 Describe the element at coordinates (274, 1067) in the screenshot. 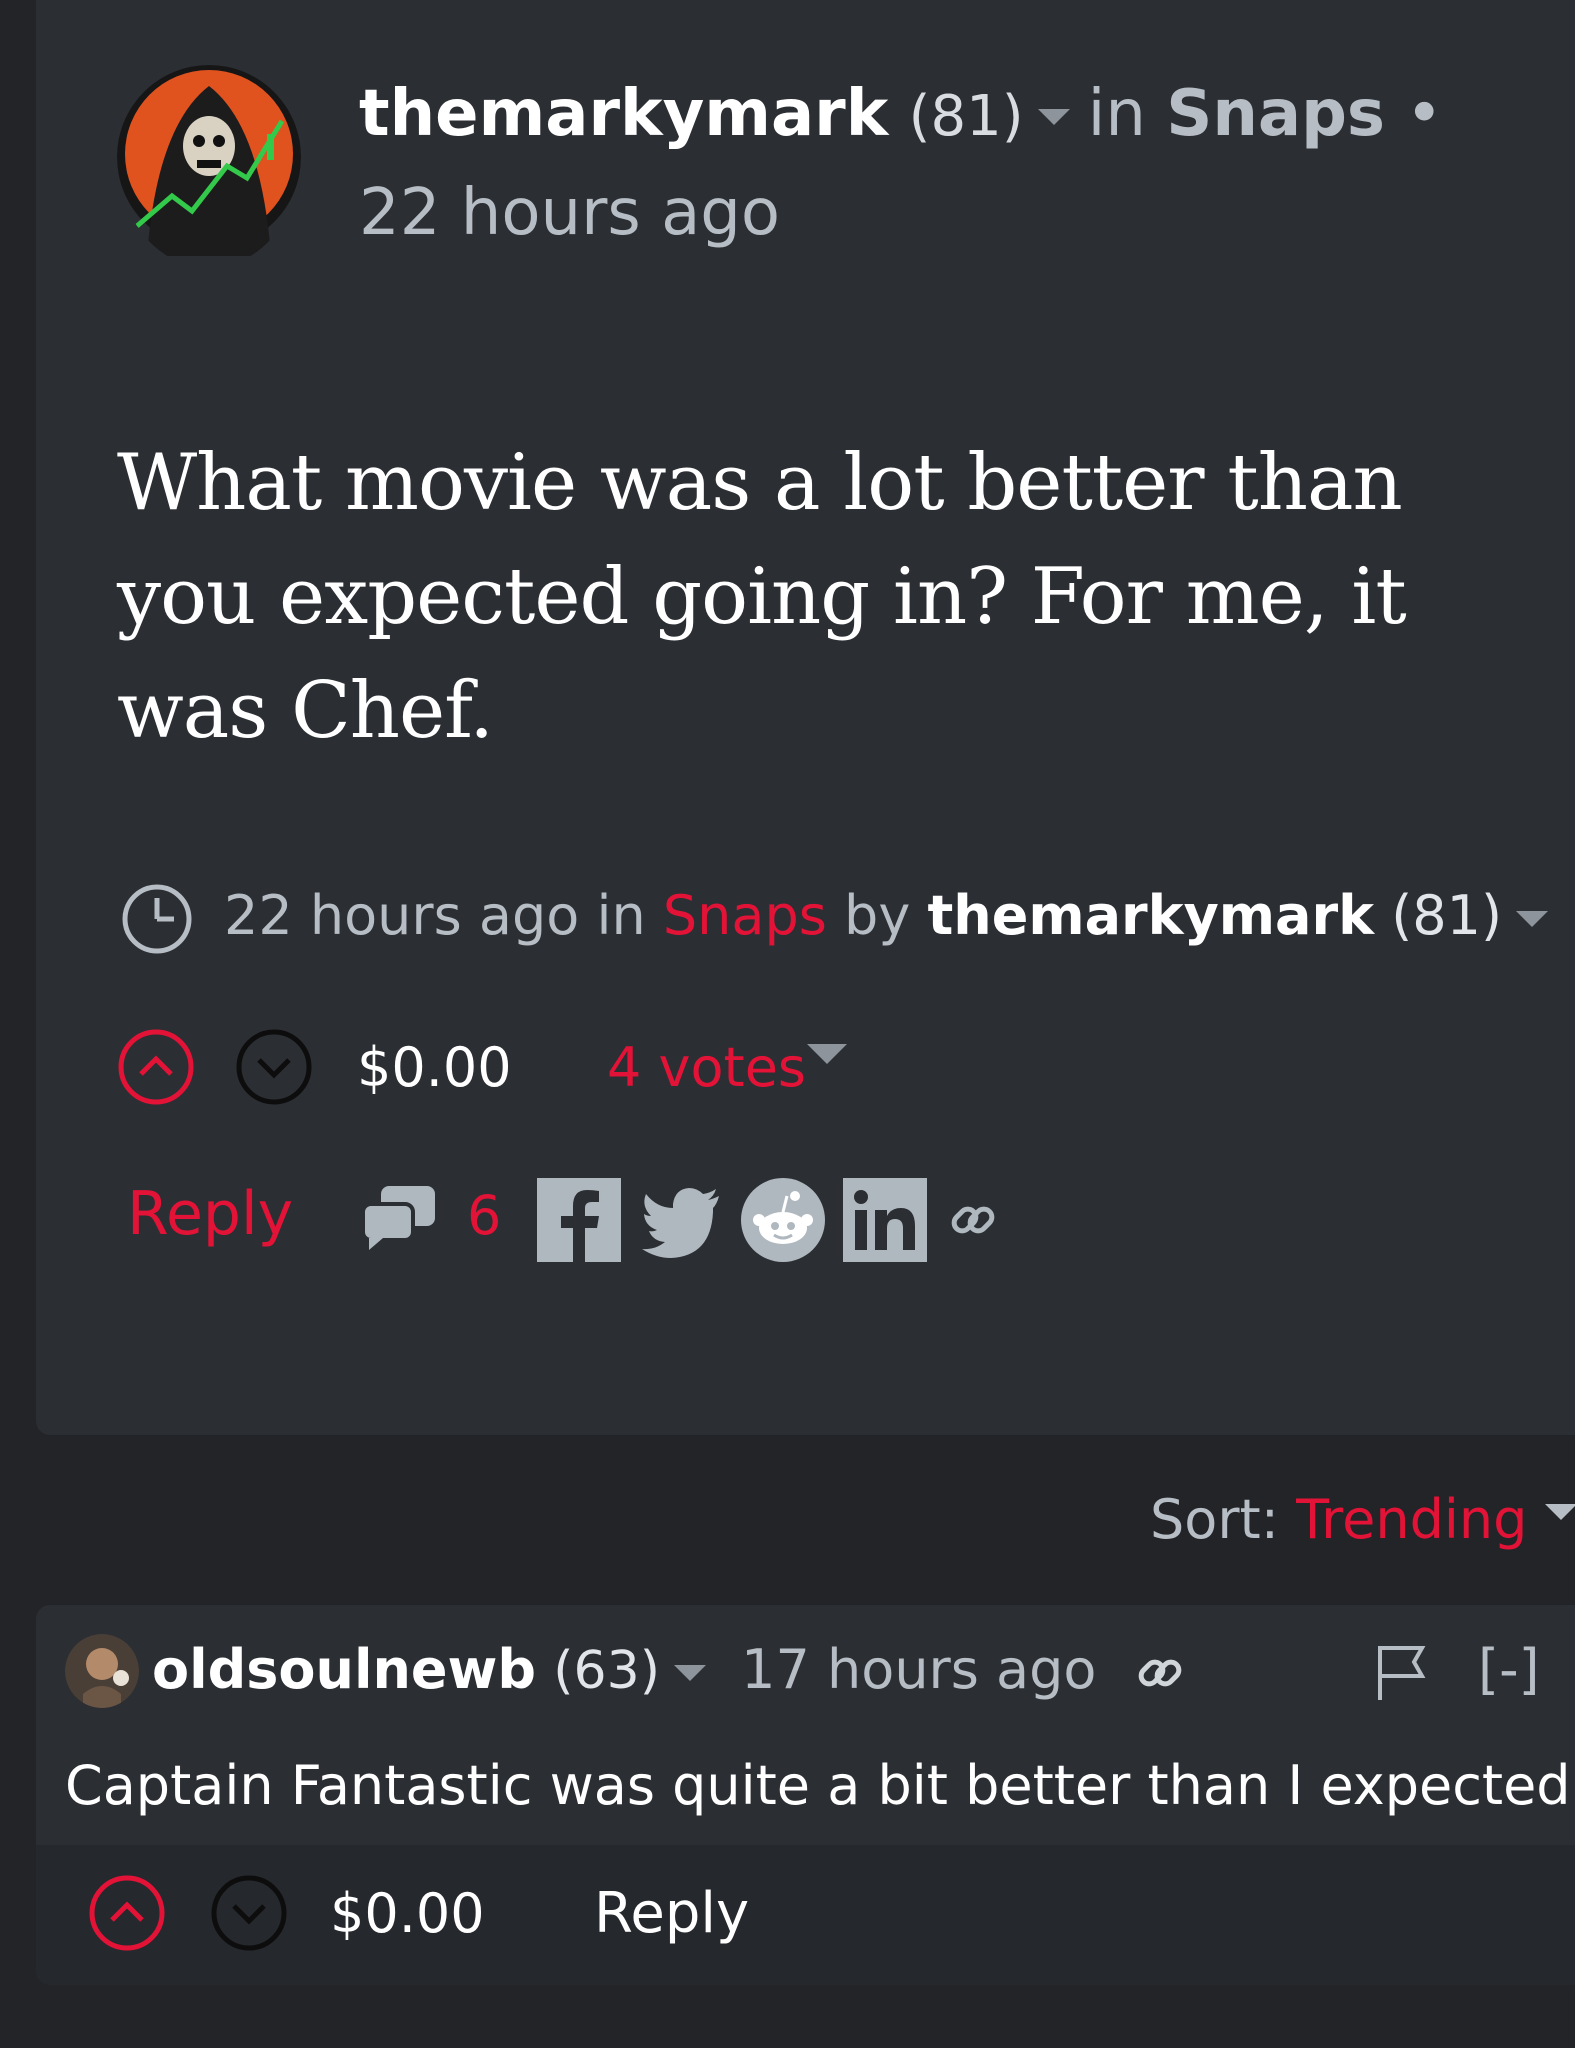

I see `downvote-icon` at that location.